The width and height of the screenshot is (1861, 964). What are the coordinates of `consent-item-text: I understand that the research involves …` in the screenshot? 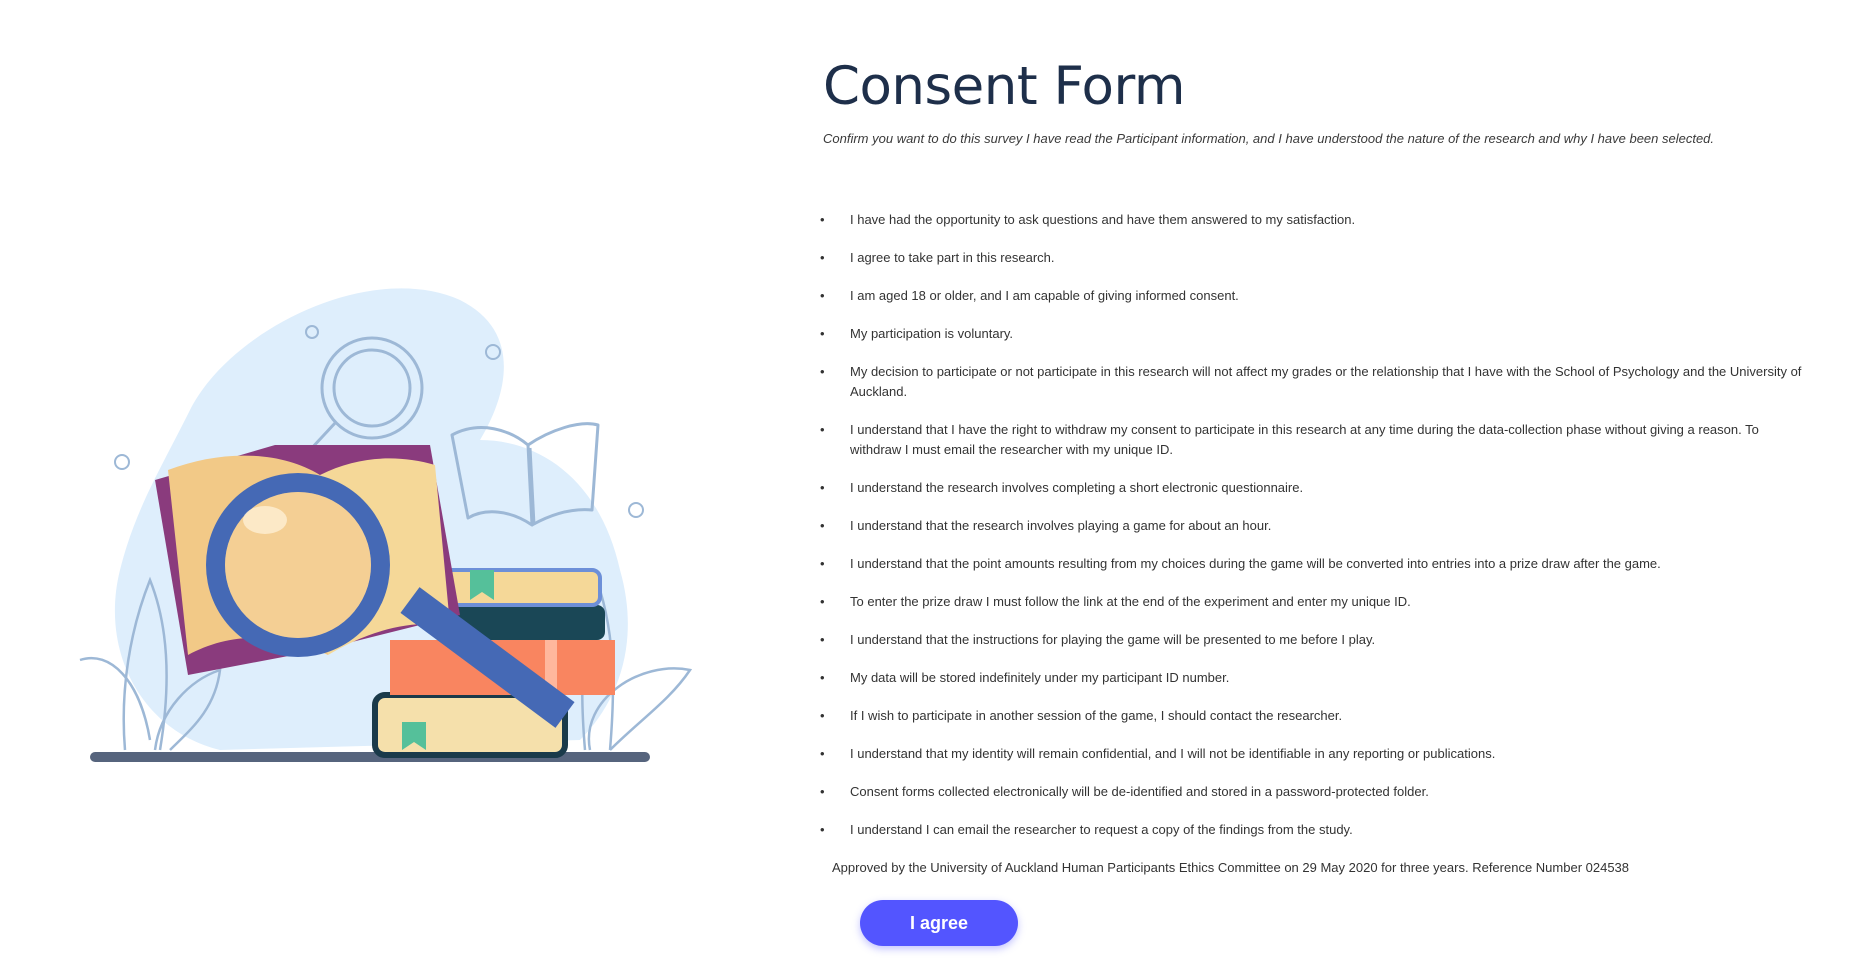 It's located at (1061, 525).